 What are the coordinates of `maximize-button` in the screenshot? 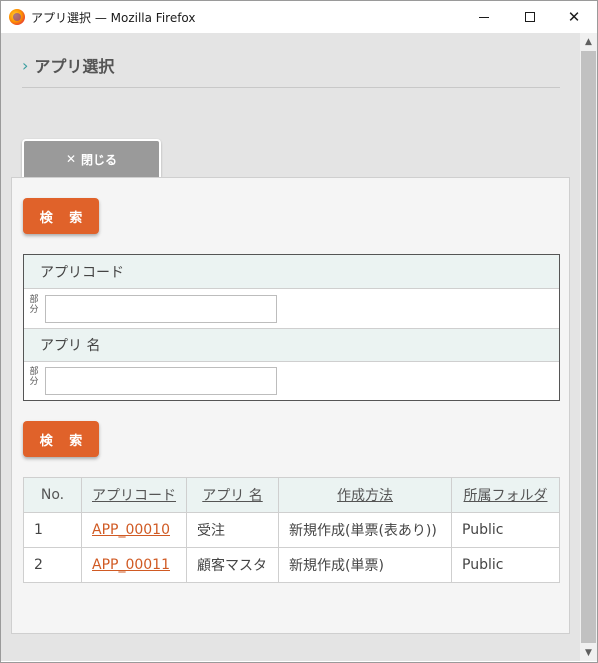 It's located at (530, 17).